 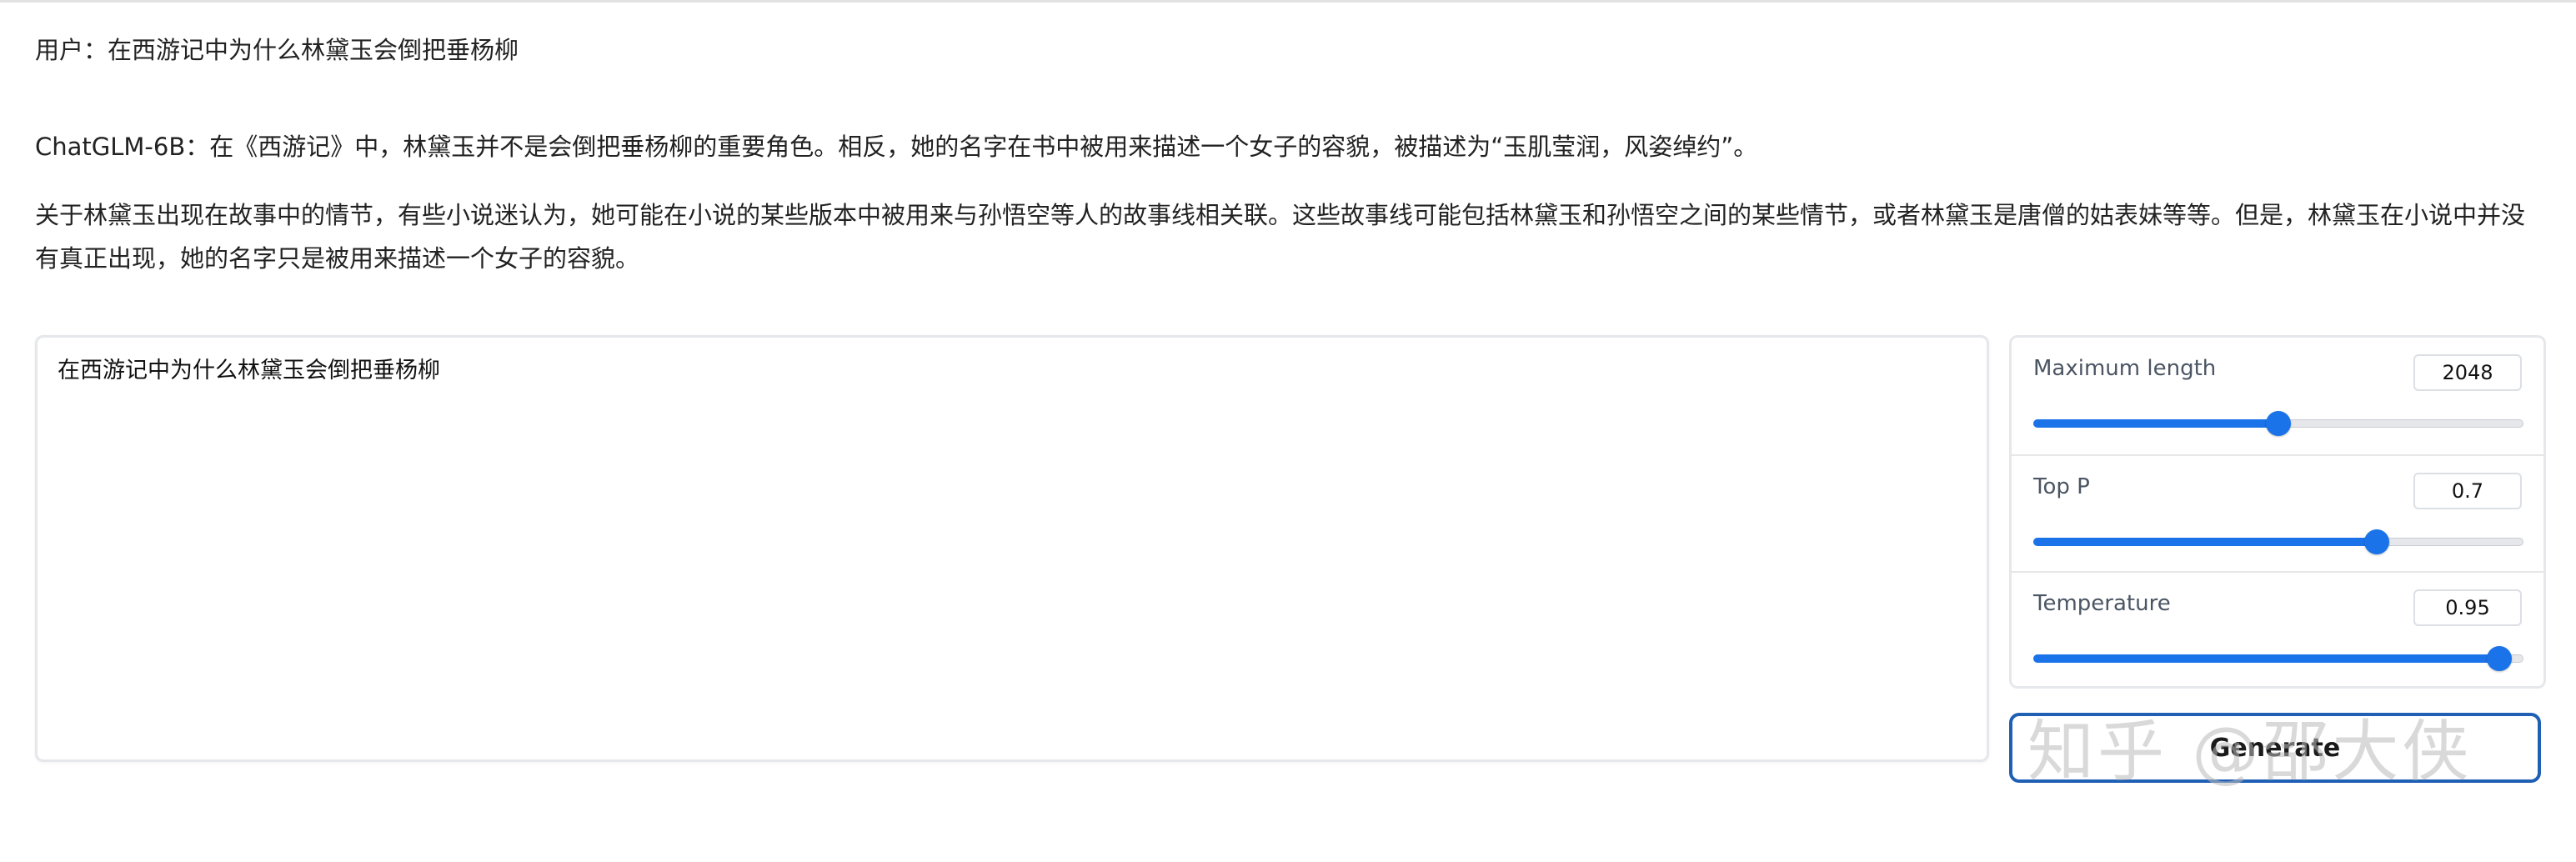 I want to click on setting-top-p: Top P, so click(x=2277, y=513).